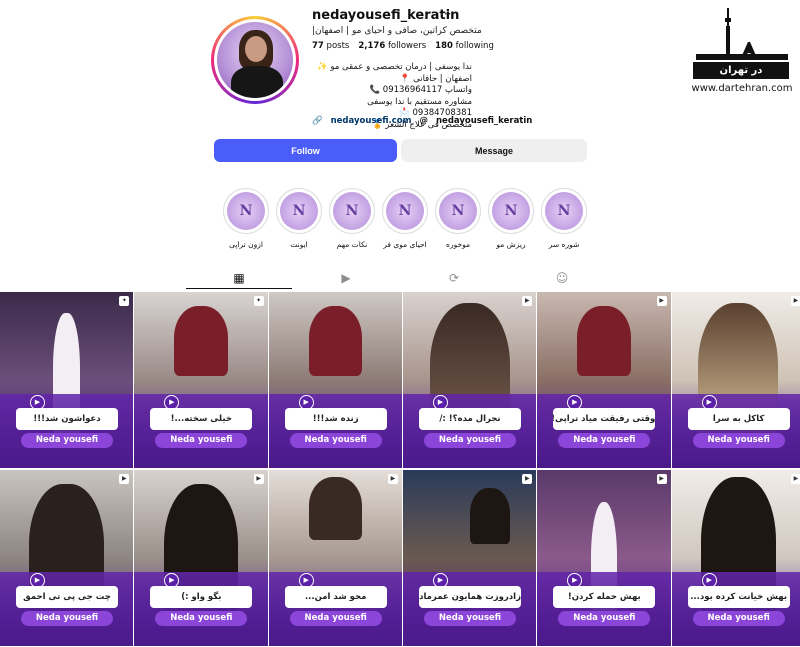 Image resolution: width=800 pixels, height=647 pixels. I want to click on highlight-item: N موخوره, so click(458, 218).